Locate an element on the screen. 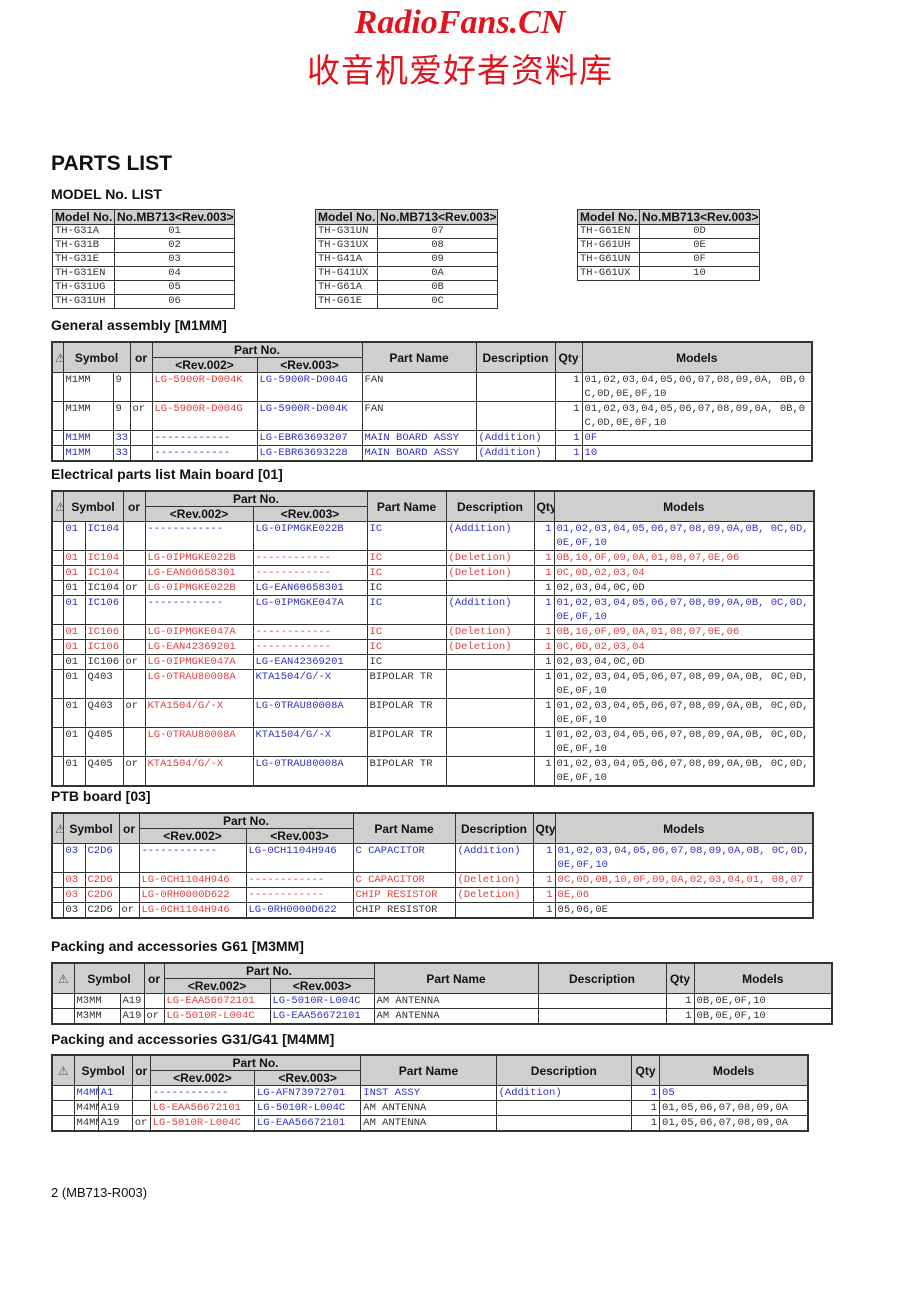 This screenshot has height=1302, width=920. symbol-ref: IC104 is located at coordinates (104, 536).